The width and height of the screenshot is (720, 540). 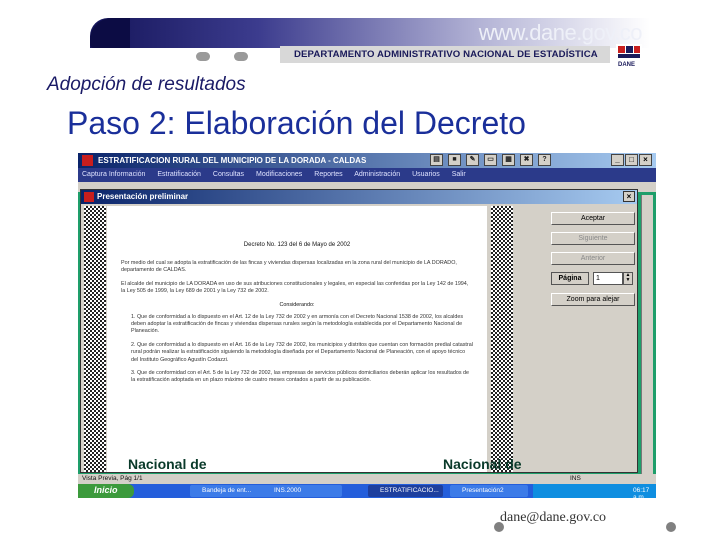 What do you see at coordinates (560, 32) in the screenshot?
I see `header-url: www.dane.gov.co` at bounding box center [560, 32].